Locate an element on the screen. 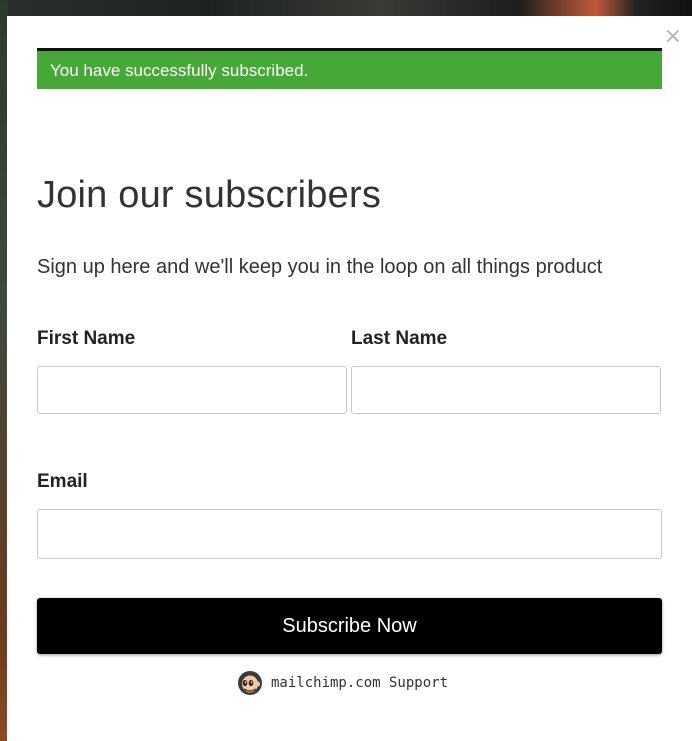 This screenshot has width=692, height=741. mailchimp-support-link: mailchimp.com Support is located at coordinates (342, 683).